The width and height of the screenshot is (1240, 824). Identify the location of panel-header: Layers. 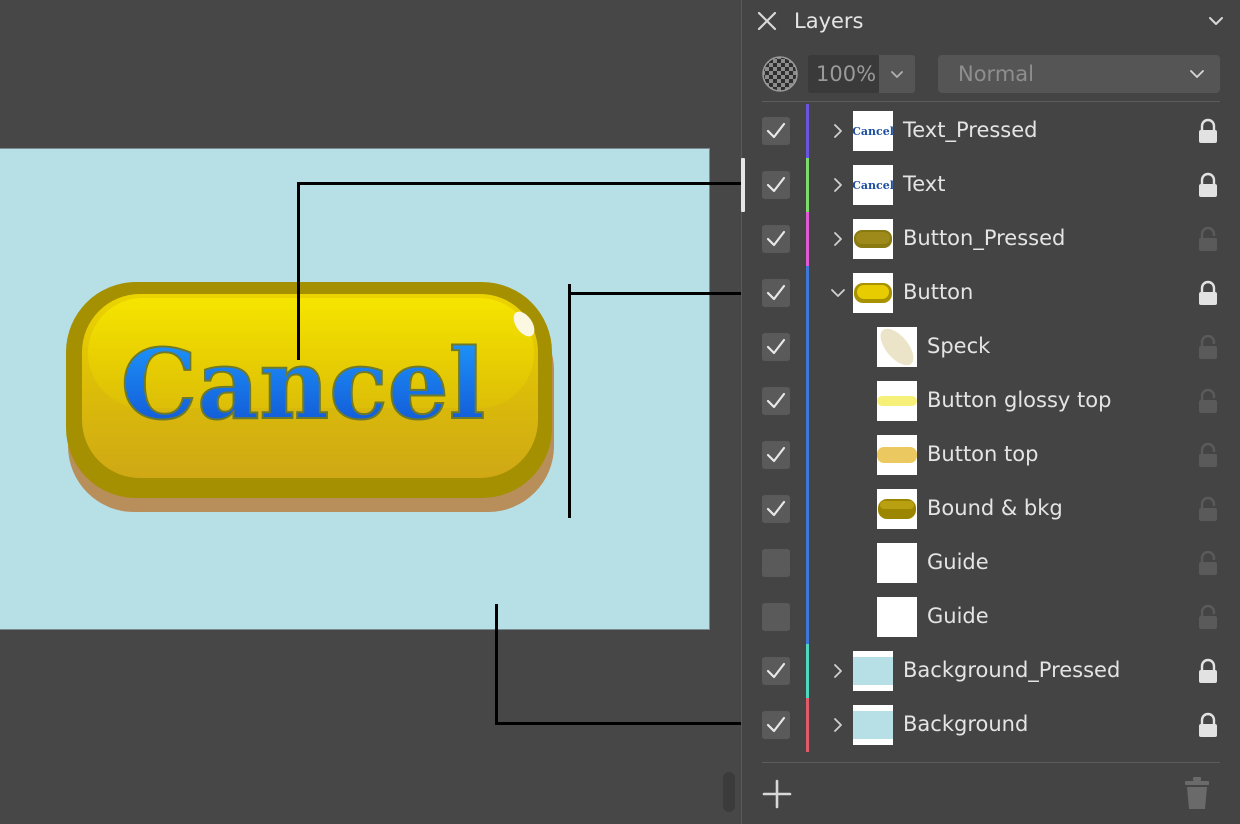
(991, 21).